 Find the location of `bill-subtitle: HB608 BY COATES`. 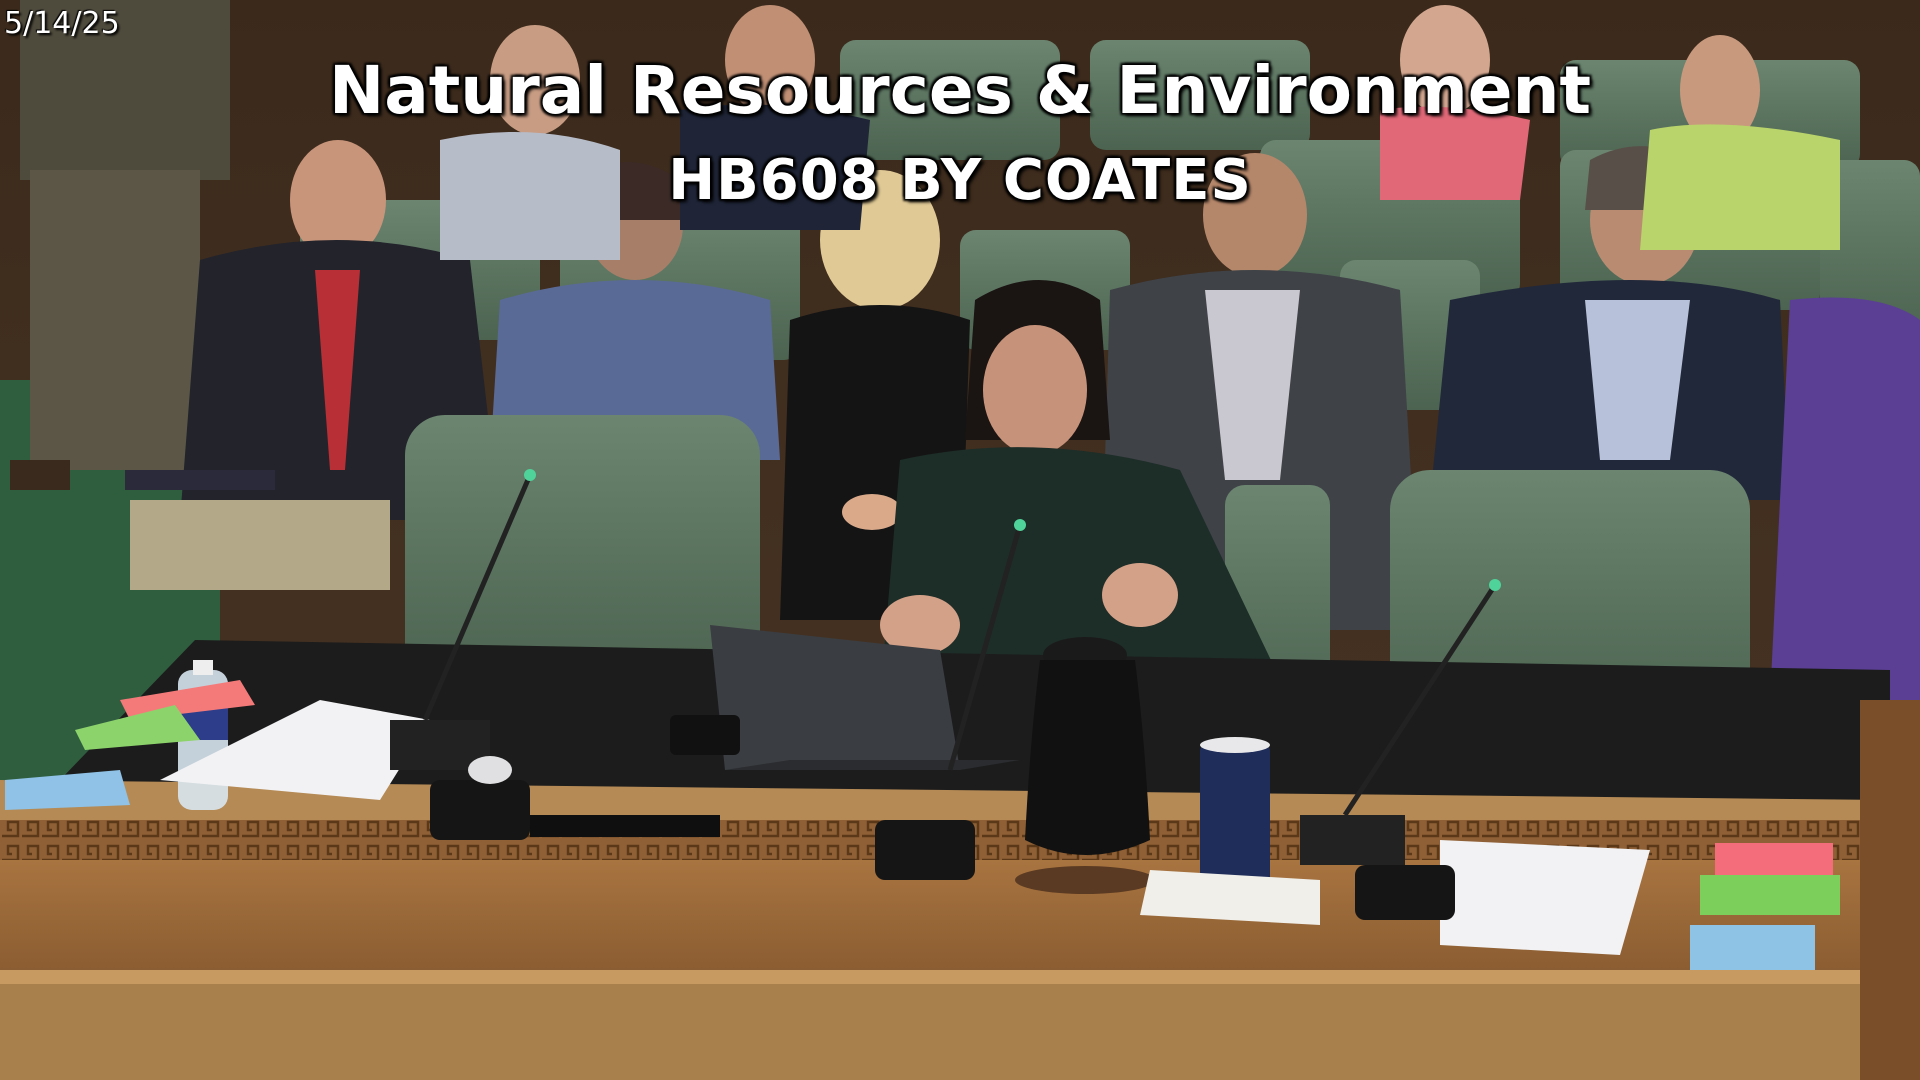

bill-subtitle: HB608 BY COATES is located at coordinates (960, 180).